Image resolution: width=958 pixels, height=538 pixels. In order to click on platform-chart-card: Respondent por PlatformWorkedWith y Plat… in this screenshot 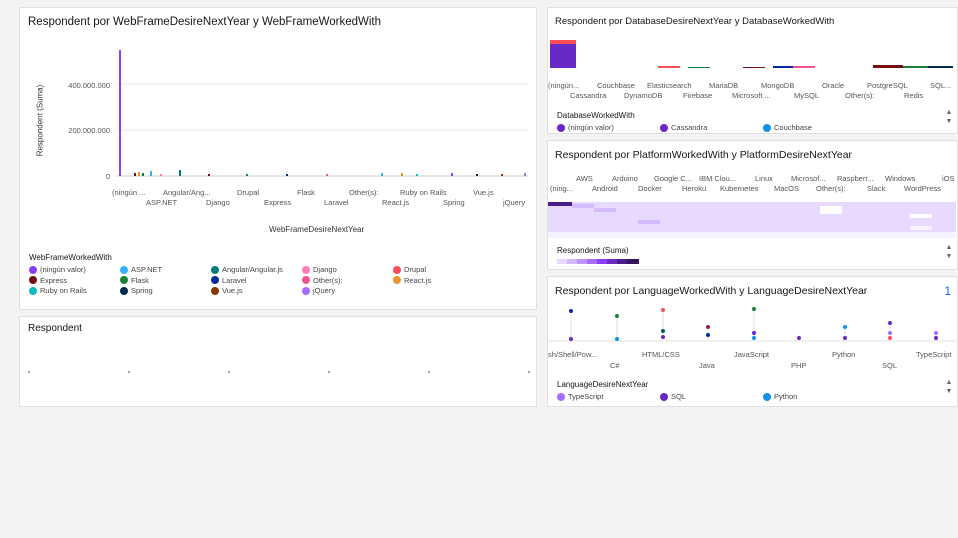, I will do `click(752, 205)`.